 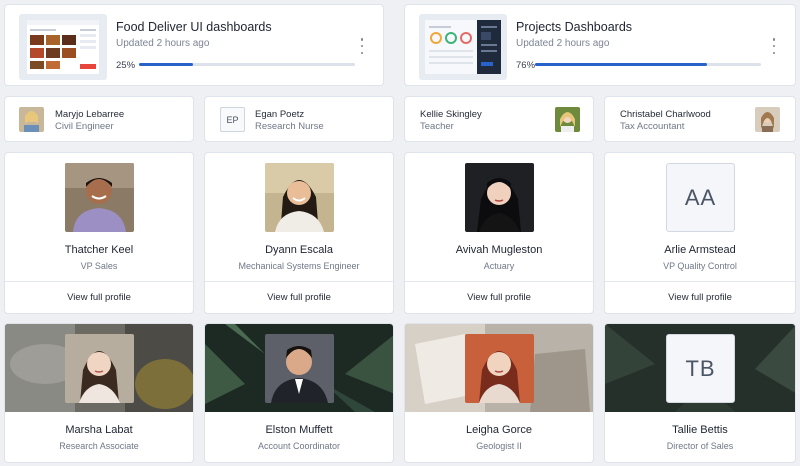 What do you see at coordinates (700, 430) in the screenshot?
I see `profile-name: Tallie Bettis` at bounding box center [700, 430].